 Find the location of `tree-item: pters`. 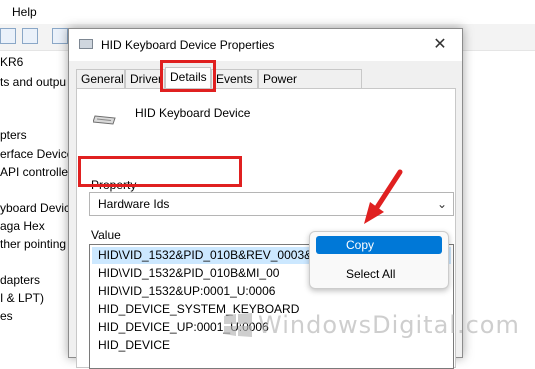

tree-item: pters is located at coordinates (13, 135).